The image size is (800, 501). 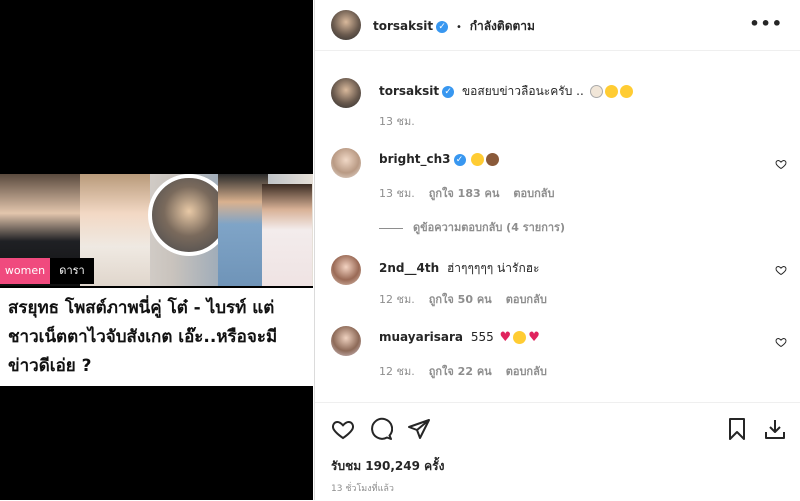 What do you see at coordinates (737, 429) in the screenshot?
I see `bookmark-icon` at bounding box center [737, 429].